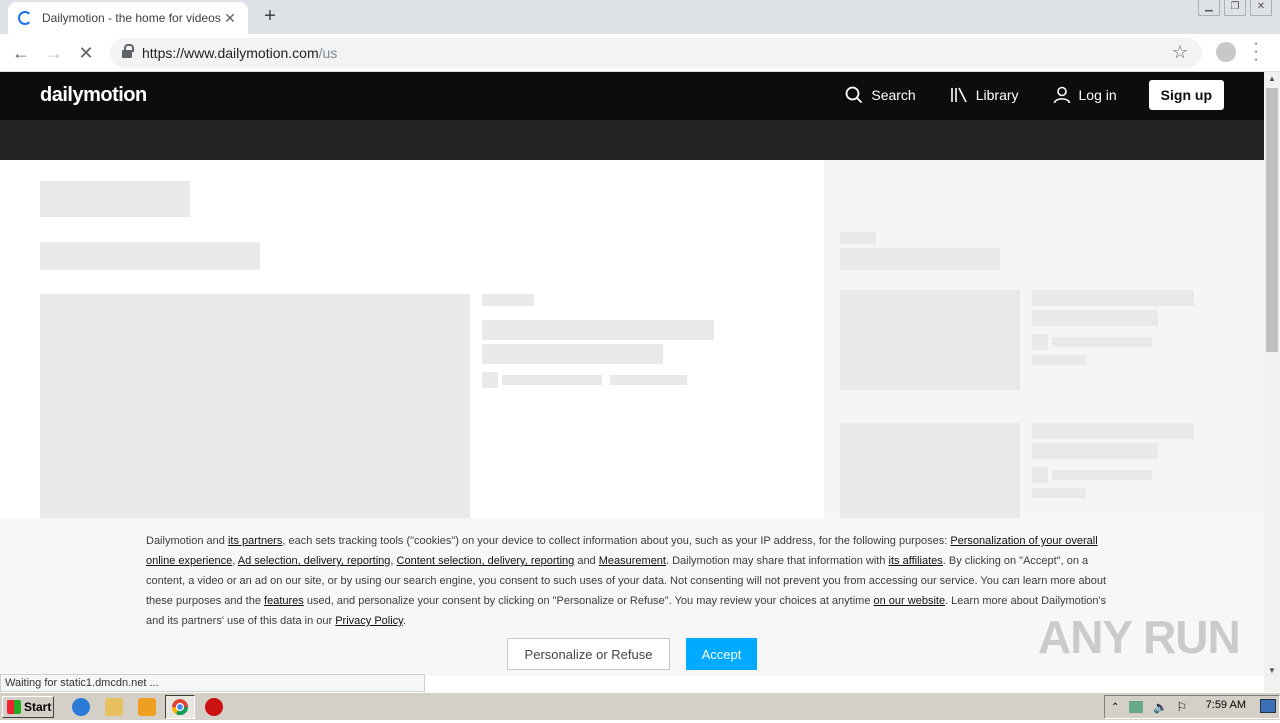 The height and width of the screenshot is (723, 1280). I want to click on loading-spinner-icon, so click(25, 18).